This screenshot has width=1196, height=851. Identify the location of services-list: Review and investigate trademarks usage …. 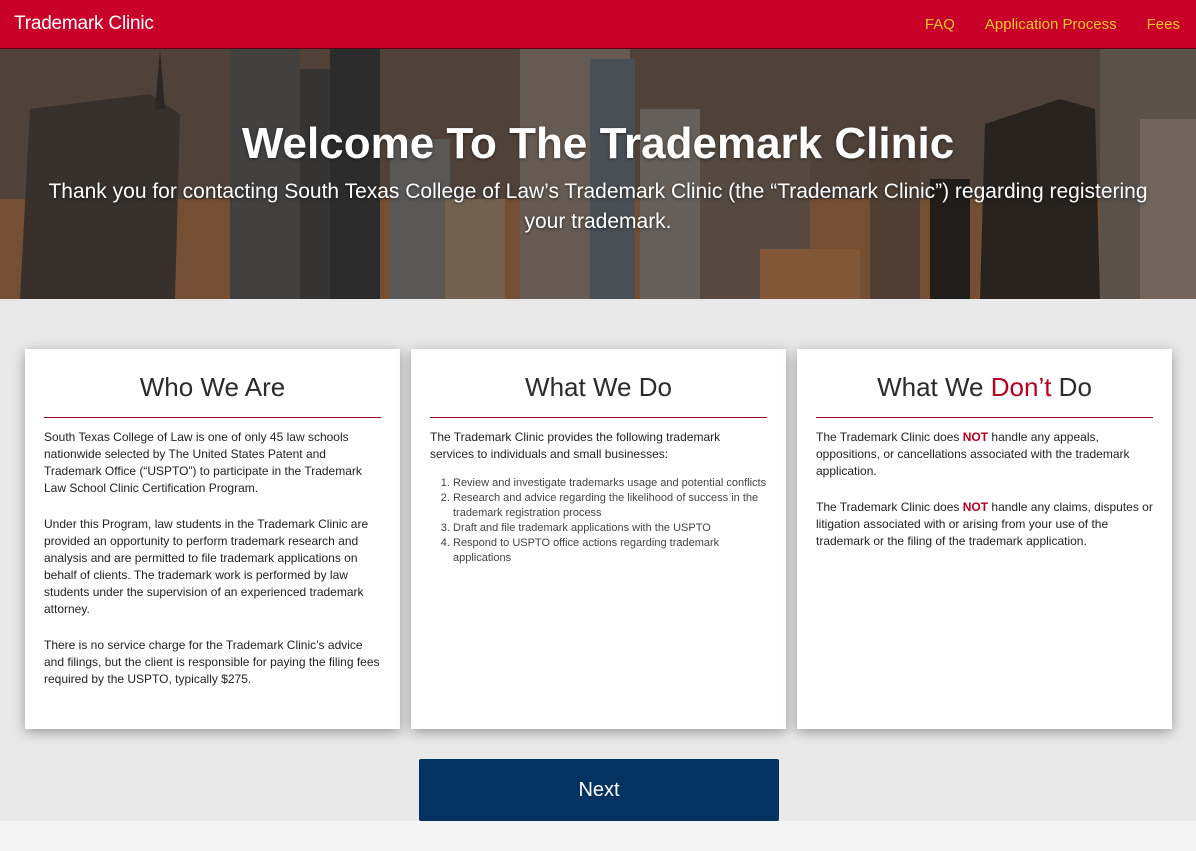
(598, 521).